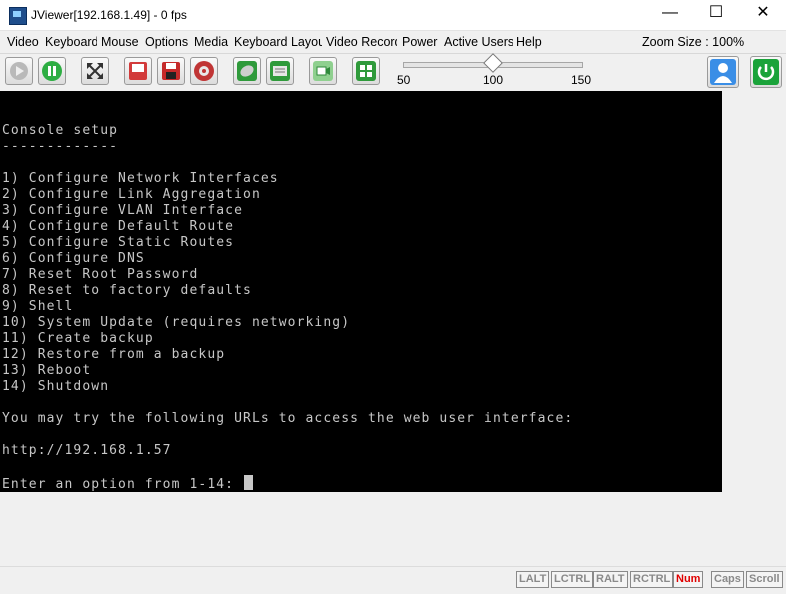  What do you see at coordinates (763, 15) in the screenshot?
I see `close-button: ✕` at bounding box center [763, 15].